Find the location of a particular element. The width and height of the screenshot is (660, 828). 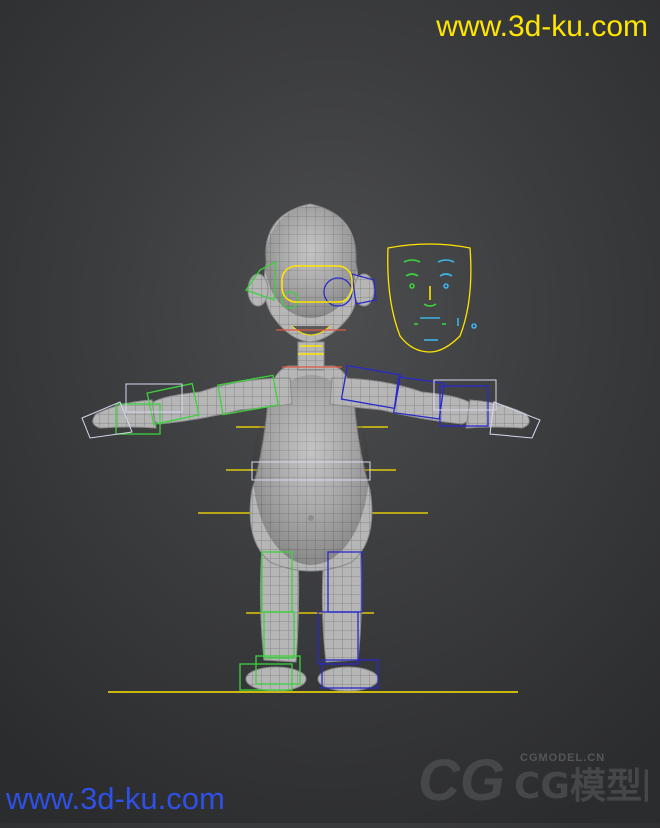

watermark-top: www.3d-ku.com is located at coordinates (542, 26).